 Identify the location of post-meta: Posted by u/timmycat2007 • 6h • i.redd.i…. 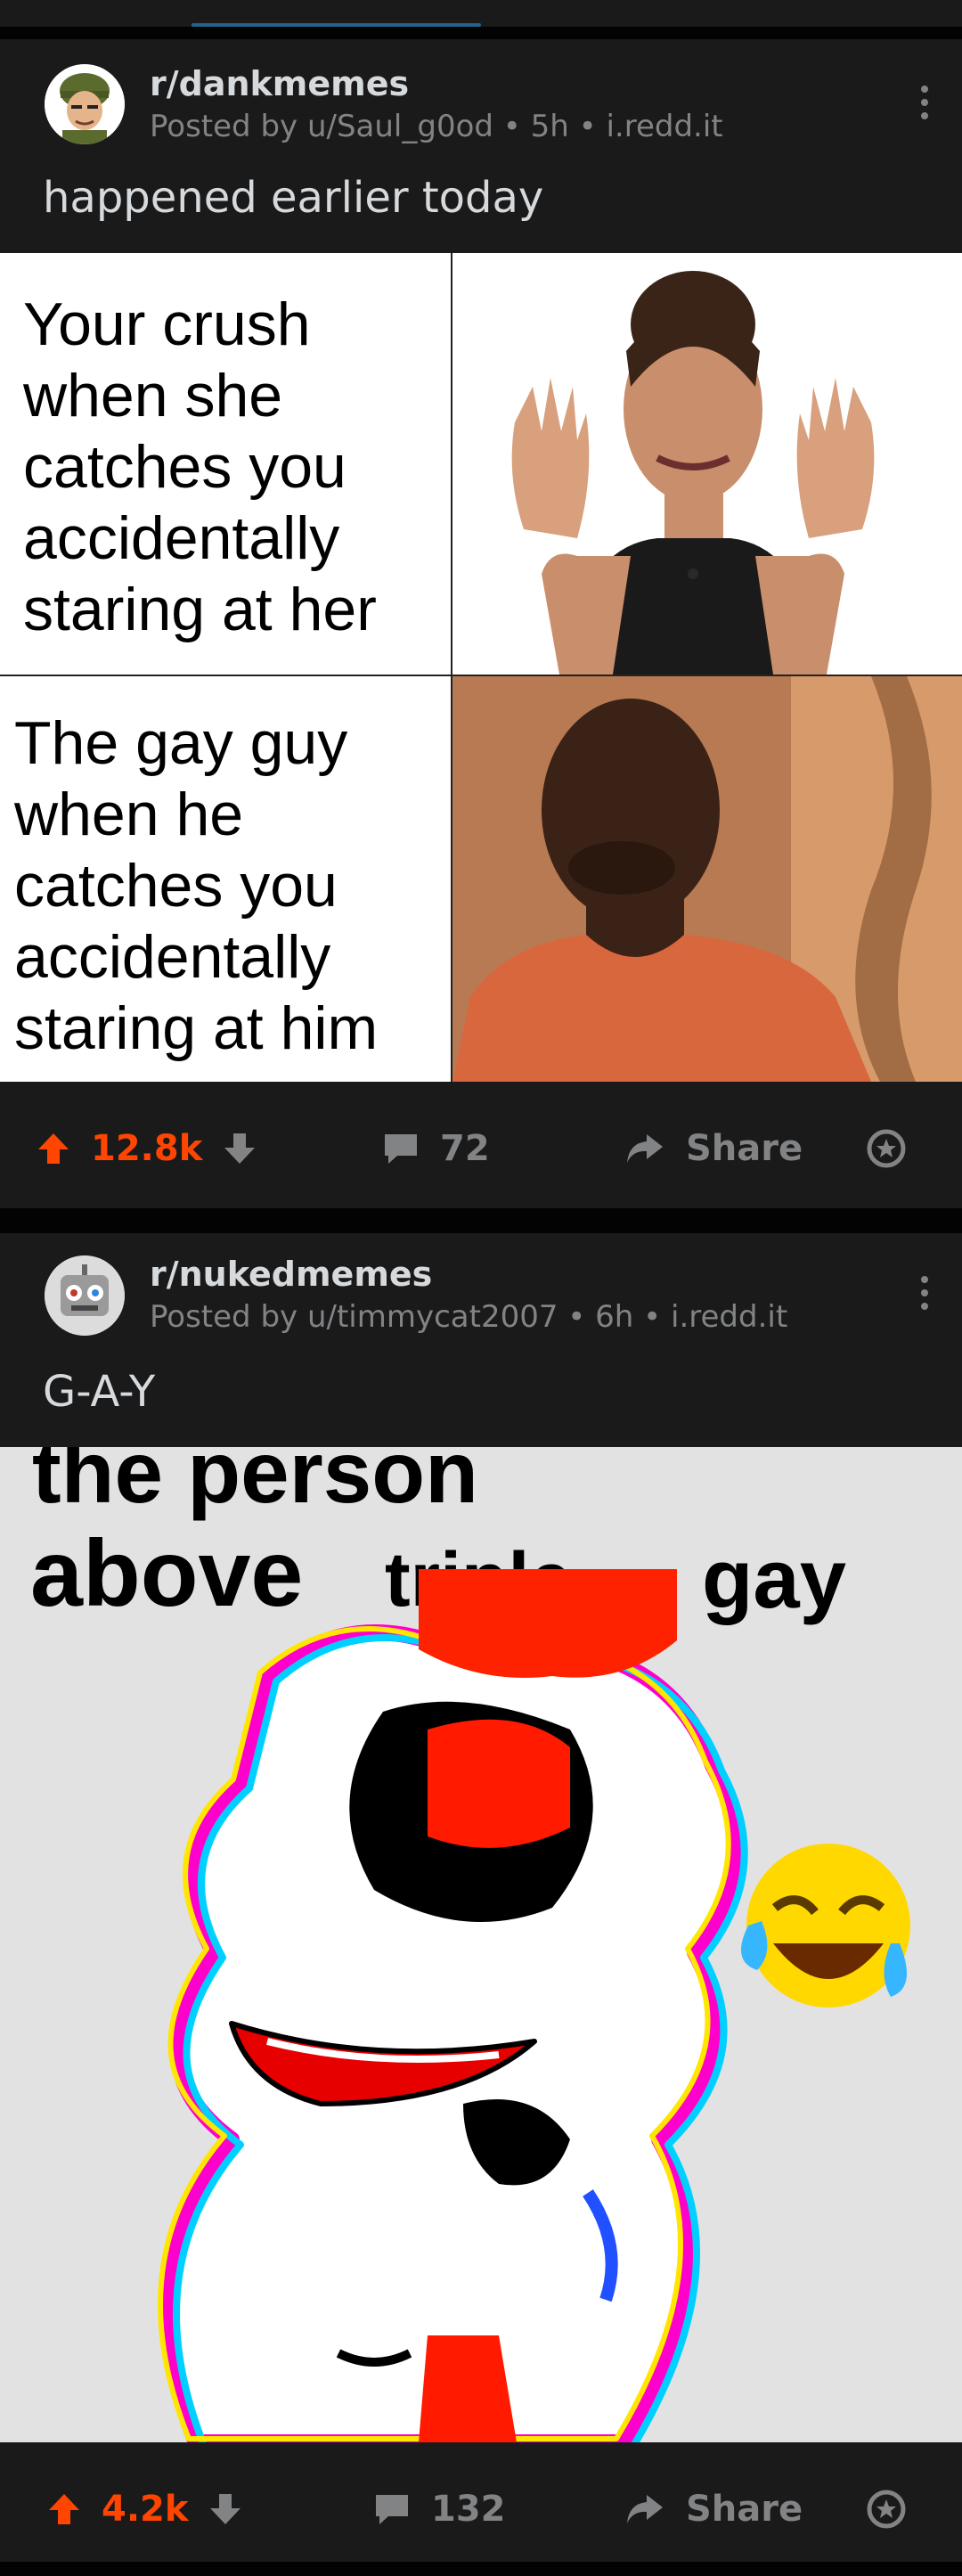
(468, 1317).